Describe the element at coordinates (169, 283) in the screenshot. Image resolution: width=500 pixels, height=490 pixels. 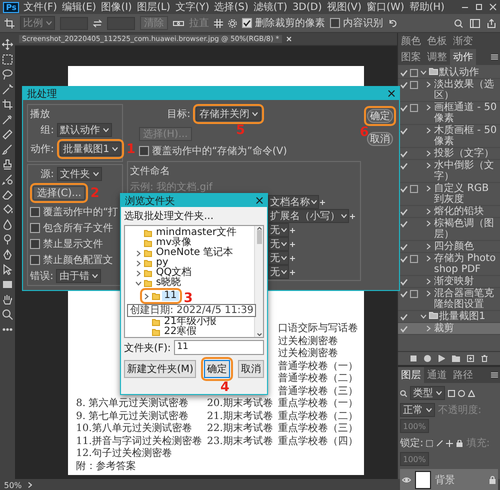
I see `folder-item: s晓晓` at that location.